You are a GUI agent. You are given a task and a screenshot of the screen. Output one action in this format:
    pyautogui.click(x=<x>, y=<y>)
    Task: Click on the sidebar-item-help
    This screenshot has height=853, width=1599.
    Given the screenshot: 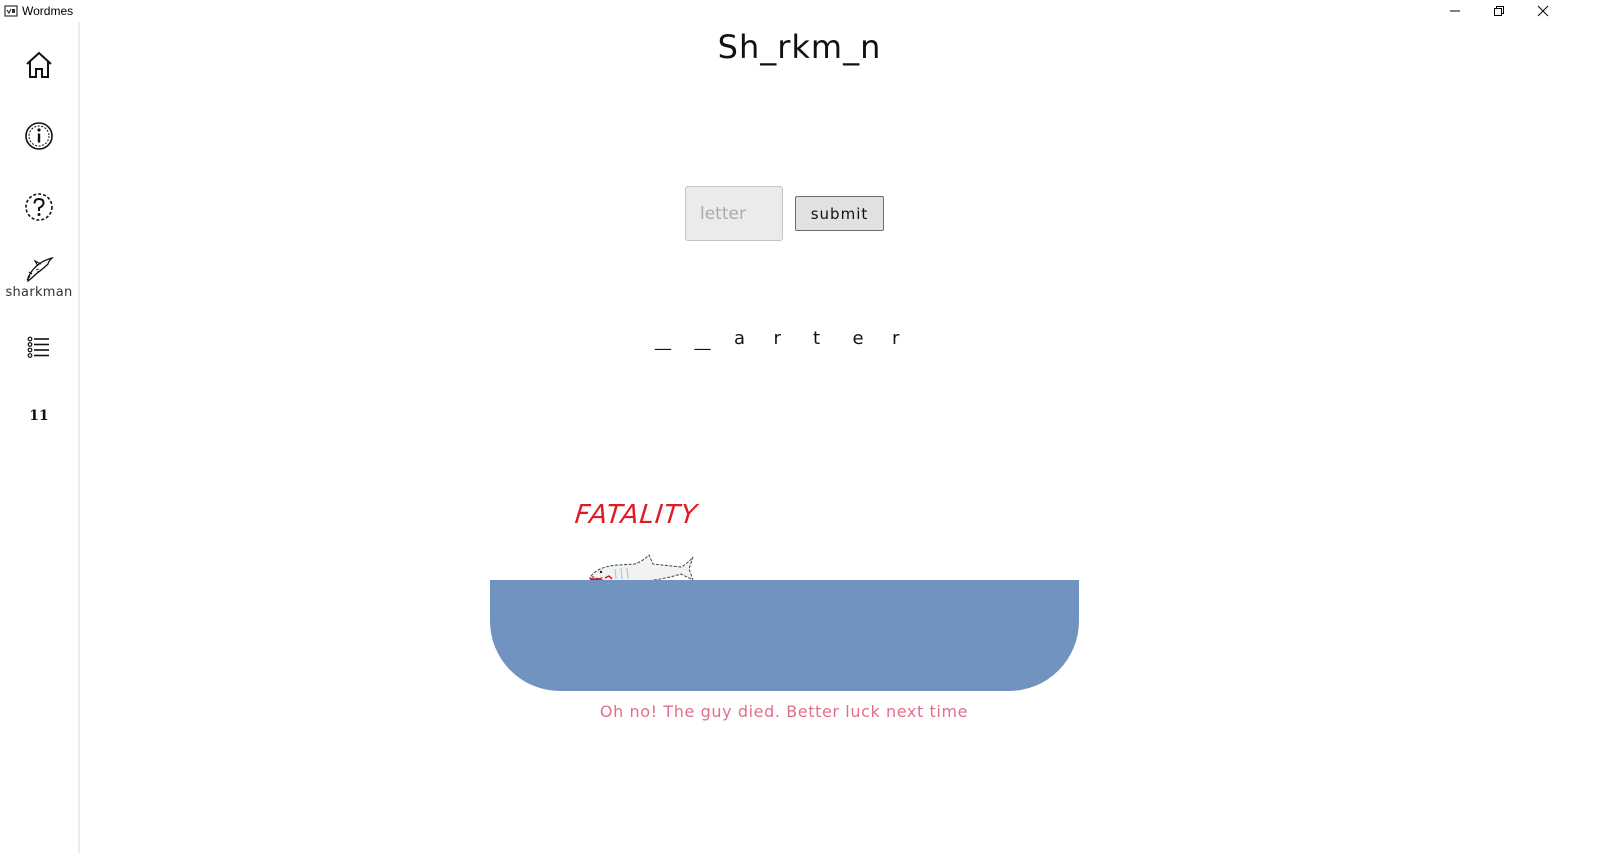 What is the action you would take?
    pyautogui.click(x=39, y=207)
    